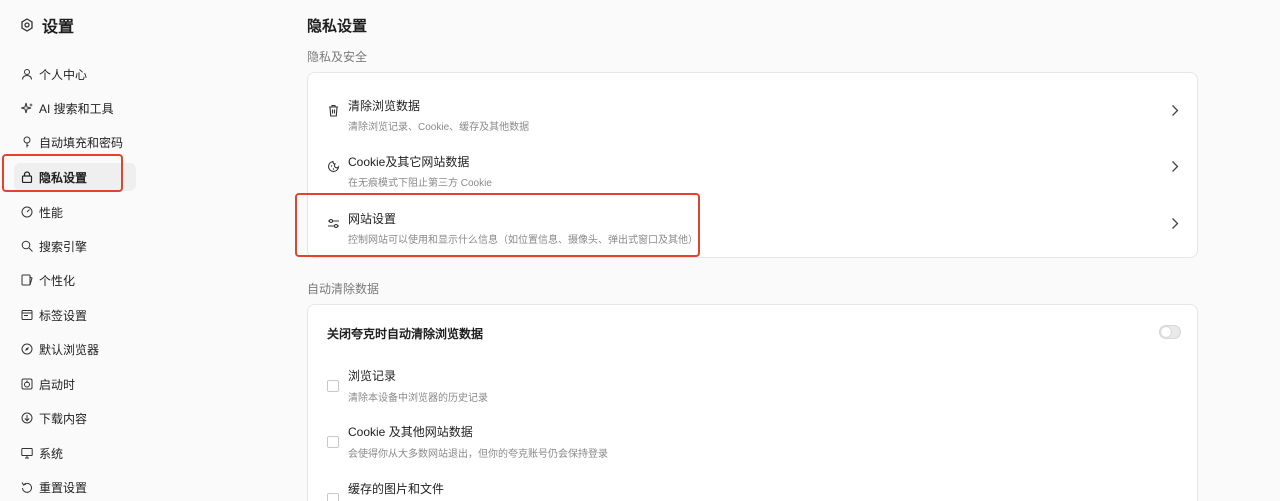 Image resolution: width=1280 pixels, height=501 pixels. I want to click on sidebar-item-label: 标签设置, so click(63, 315).